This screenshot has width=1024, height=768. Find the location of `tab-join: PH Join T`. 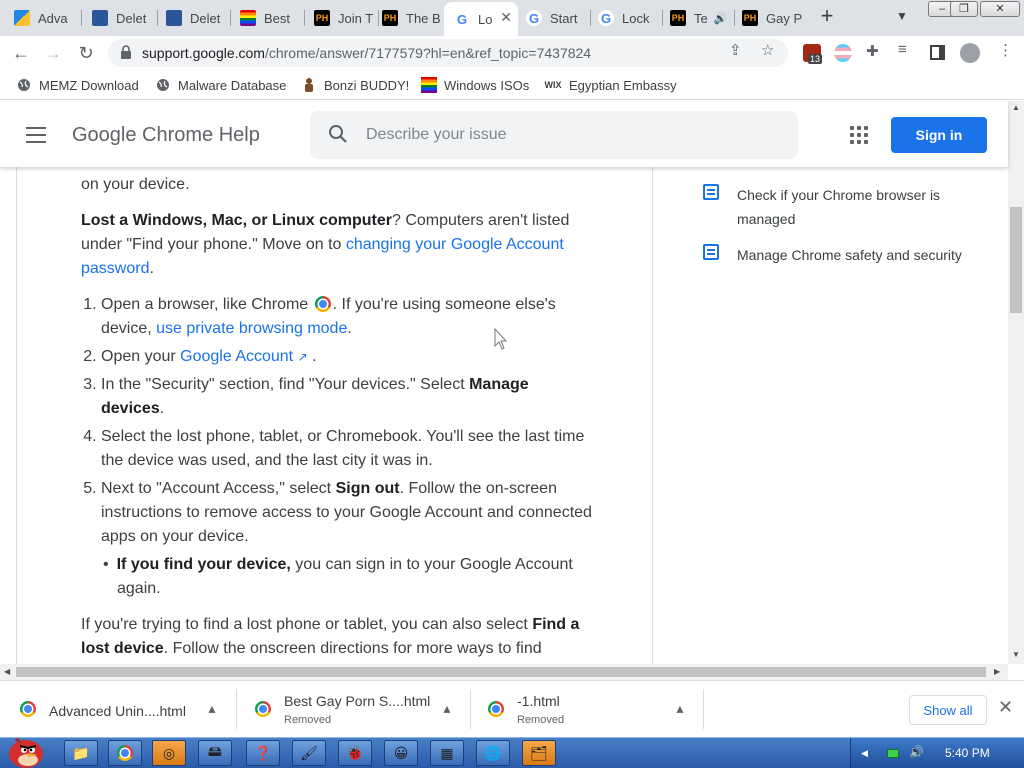

tab-join: PH Join T is located at coordinates (341, 18).